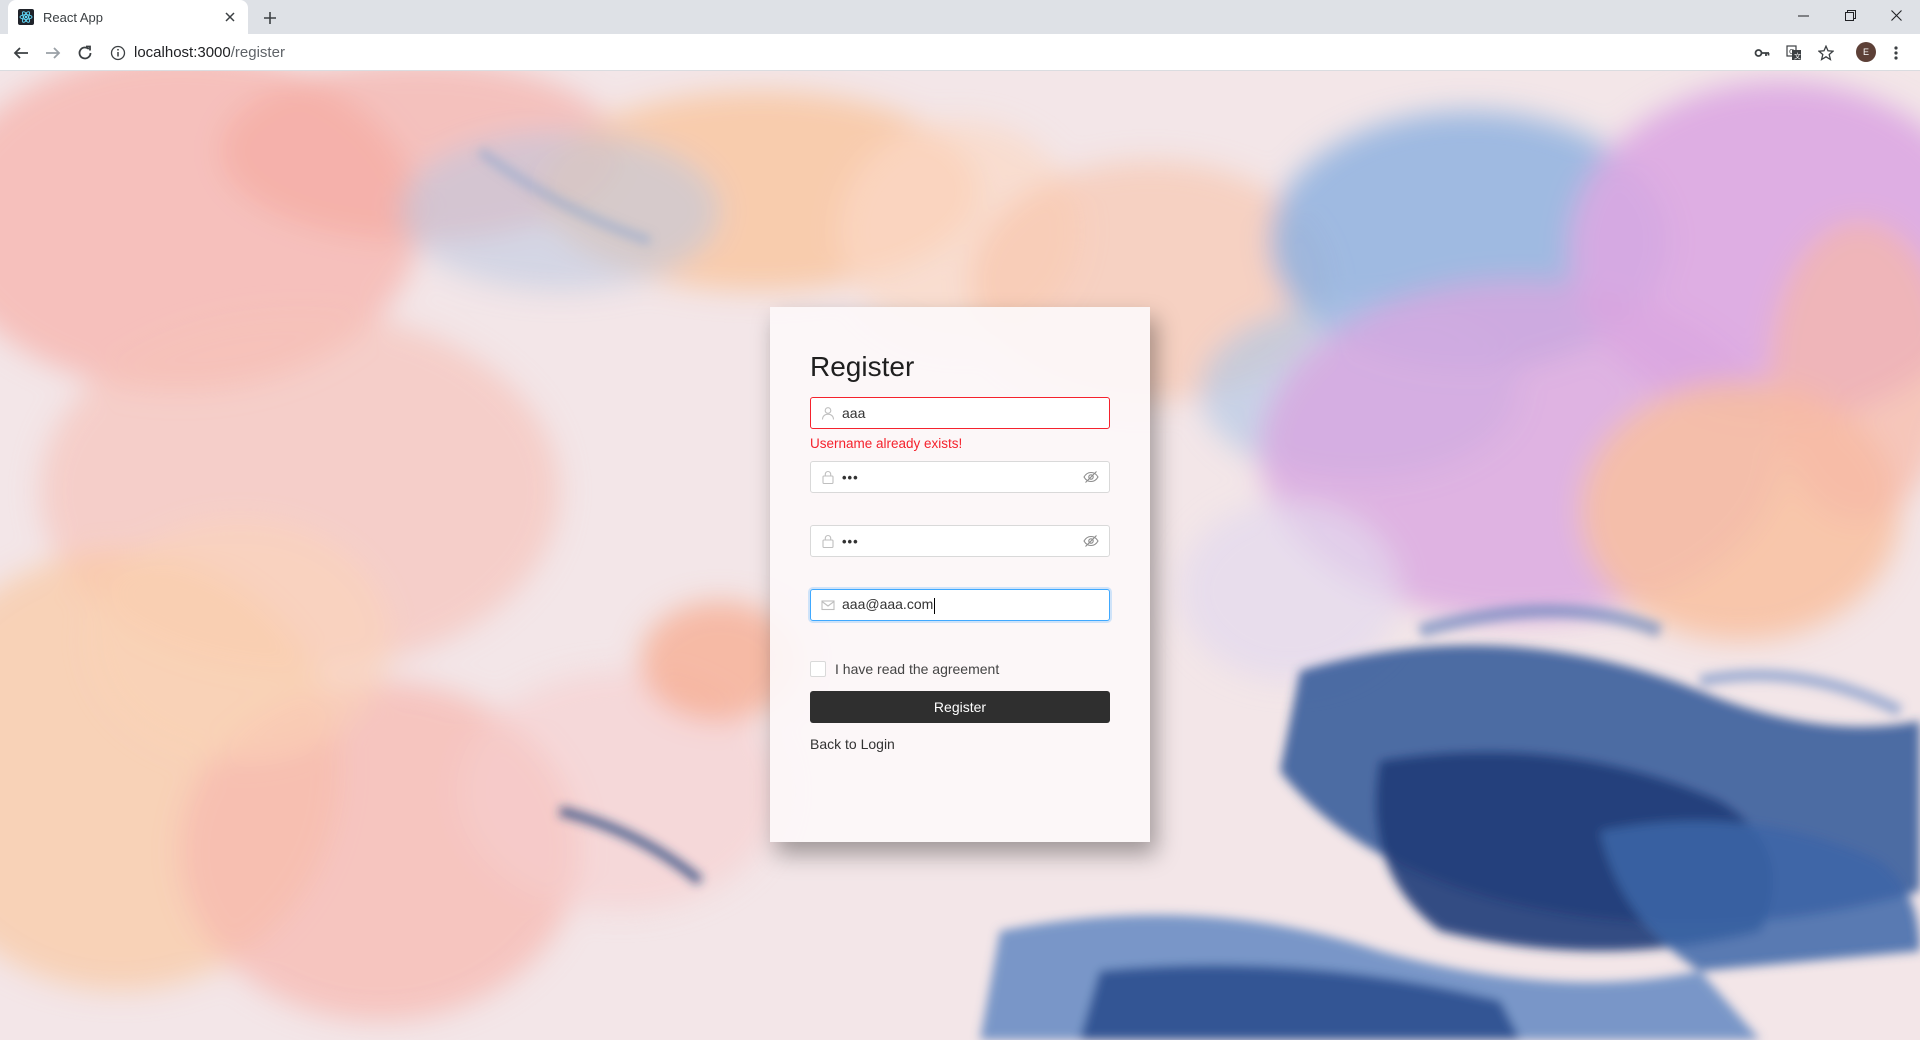  Describe the element at coordinates (854, 413) in the screenshot. I see `username-value: aaa` at that location.